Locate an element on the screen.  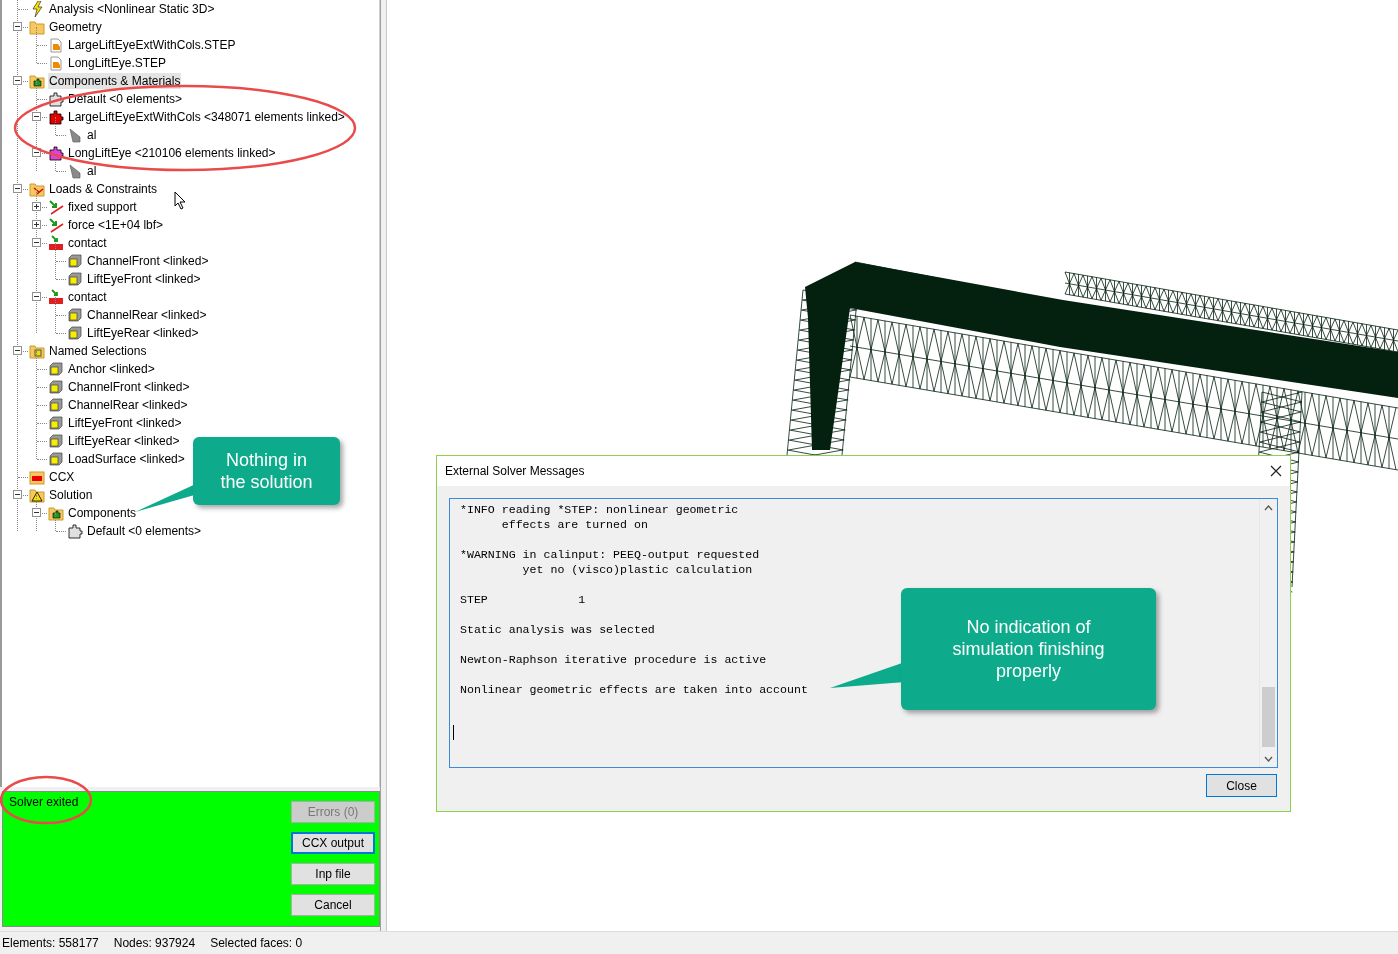
tree-item-label: CCX is located at coordinates (62, 477).